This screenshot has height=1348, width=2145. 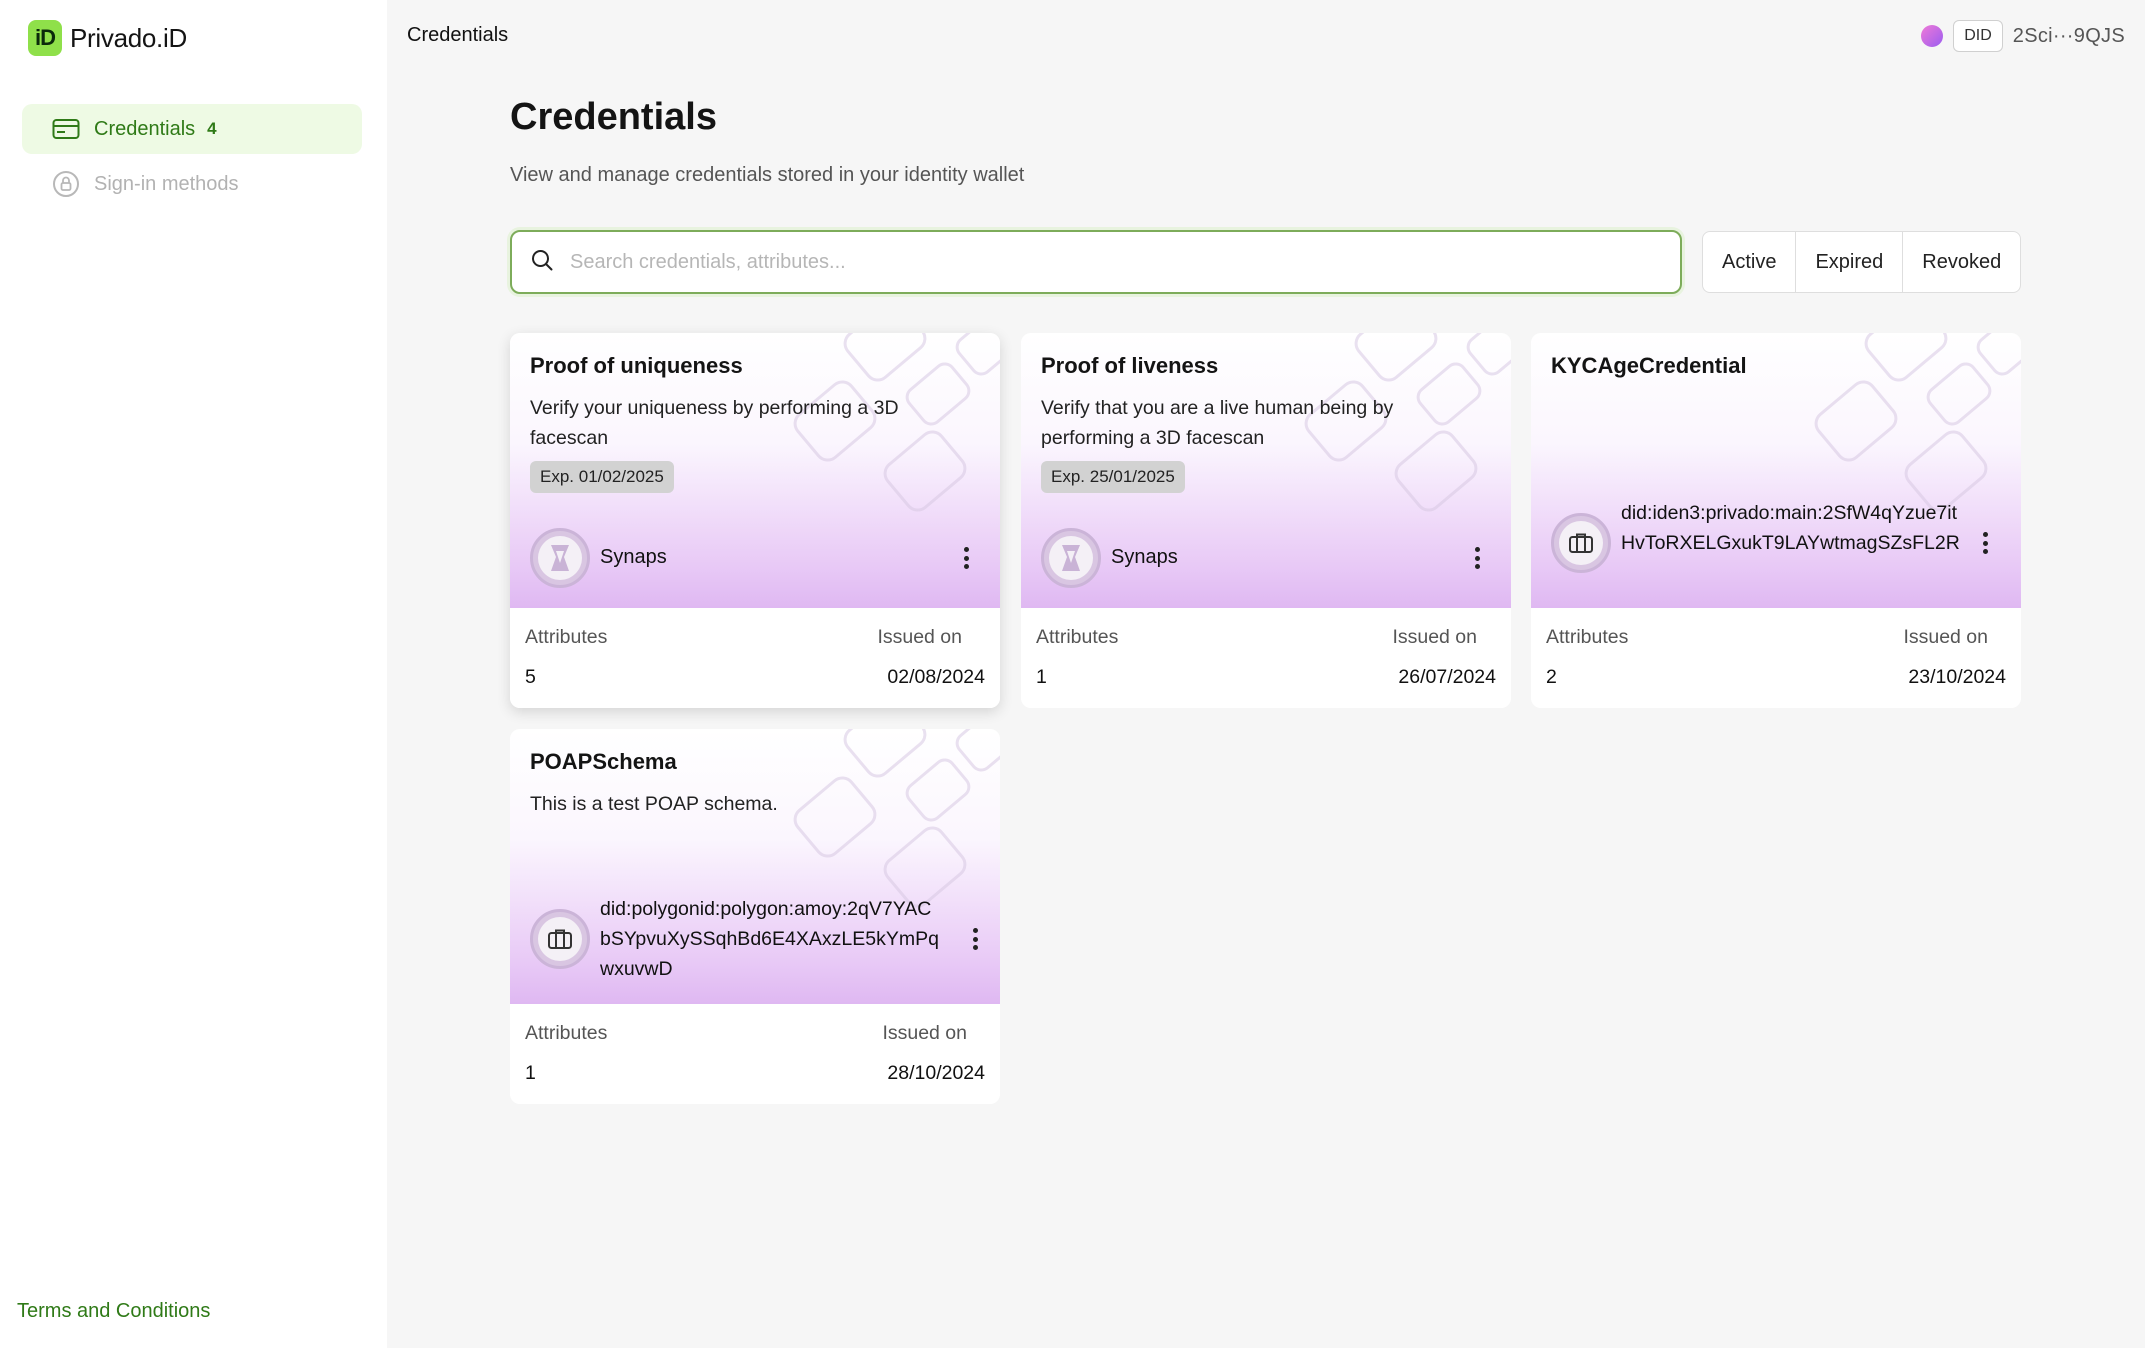 What do you see at coordinates (1649, 365) in the screenshot?
I see `card-title: KYCAgeCredential` at bounding box center [1649, 365].